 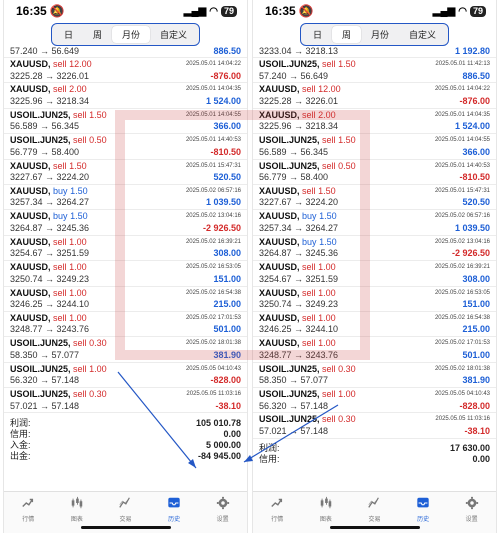 I want to click on deal-symbol: USOIL.JUN25, sell 0.50, so click(x=58, y=141).